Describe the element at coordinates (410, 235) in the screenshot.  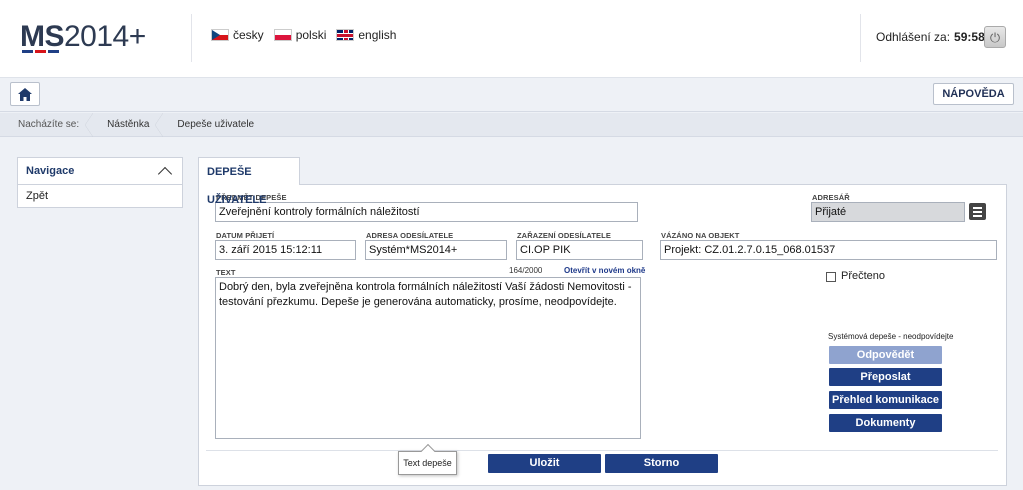
I see `sender-address-label: ADRESA ODESÍLATELE` at that location.